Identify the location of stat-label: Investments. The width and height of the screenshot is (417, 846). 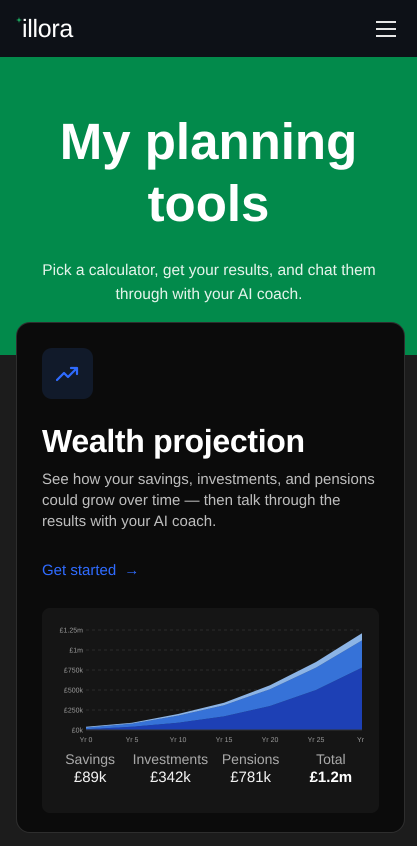
(170, 759).